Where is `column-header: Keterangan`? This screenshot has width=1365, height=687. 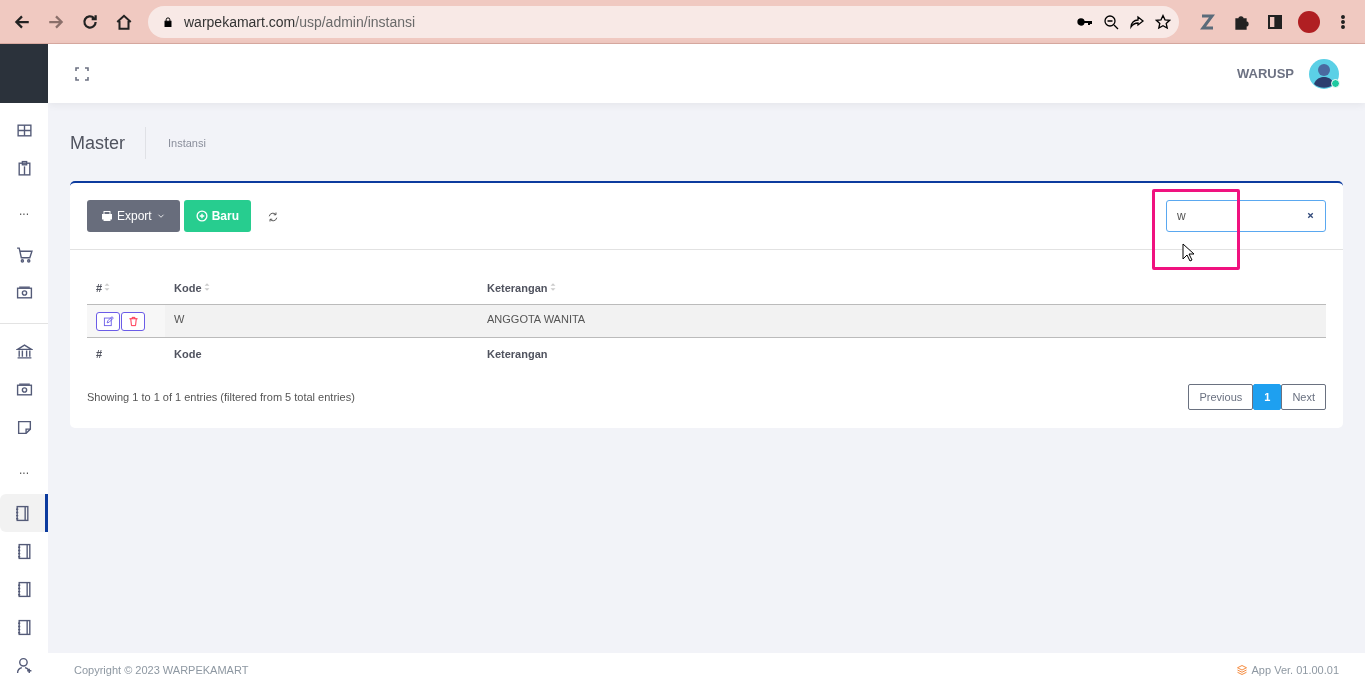
column-header: Keterangan is located at coordinates (517, 288).